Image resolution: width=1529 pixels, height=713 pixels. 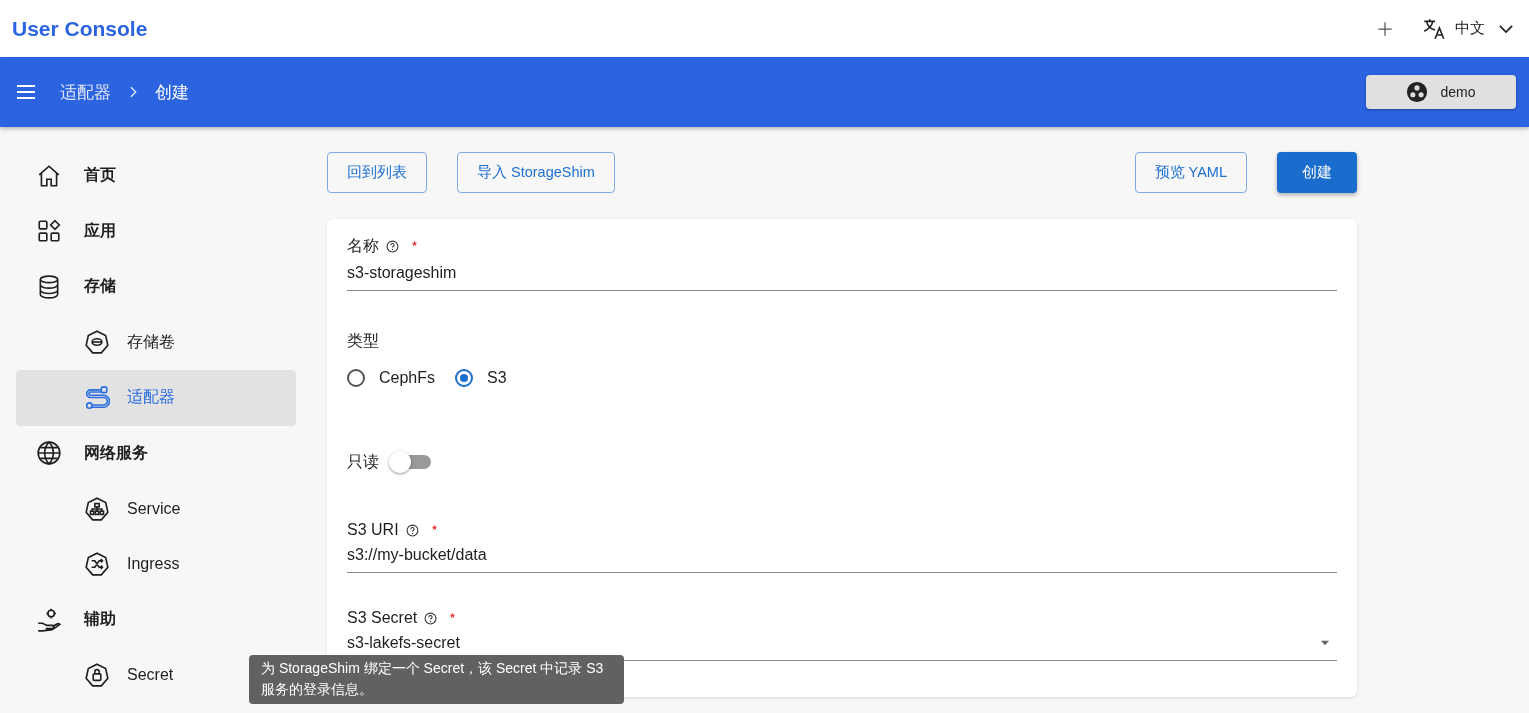 I want to click on preview-button: 预览 YAML, so click(x=1190, y=172).